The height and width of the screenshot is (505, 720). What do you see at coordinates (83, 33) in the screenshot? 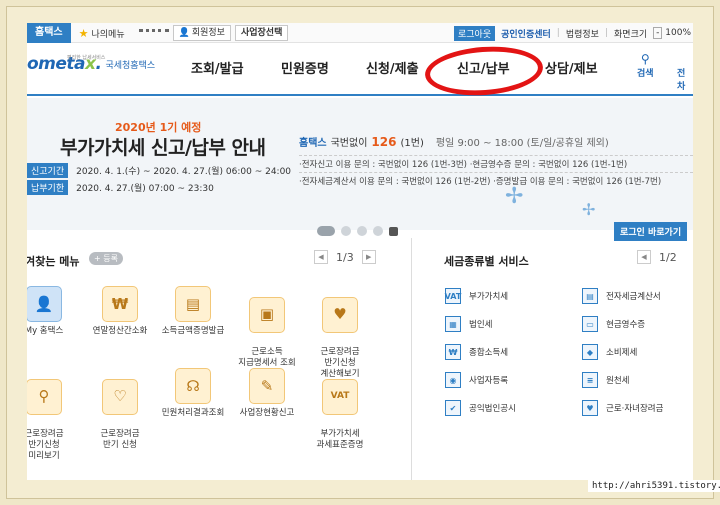
I see `star-icon: ★` at bounding box center [83, 33].